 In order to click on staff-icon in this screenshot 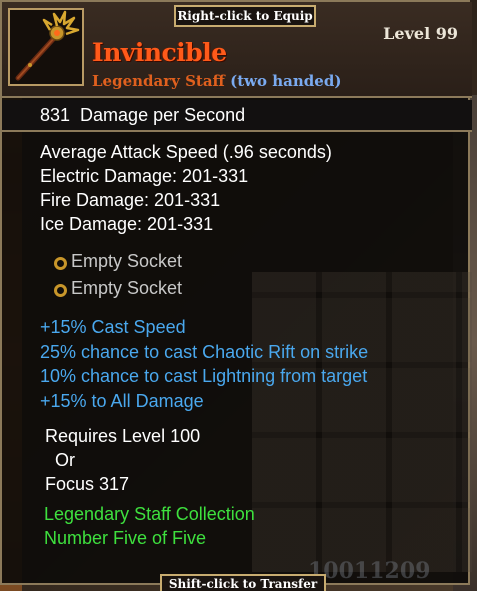, I will do `click(47, 45)`.